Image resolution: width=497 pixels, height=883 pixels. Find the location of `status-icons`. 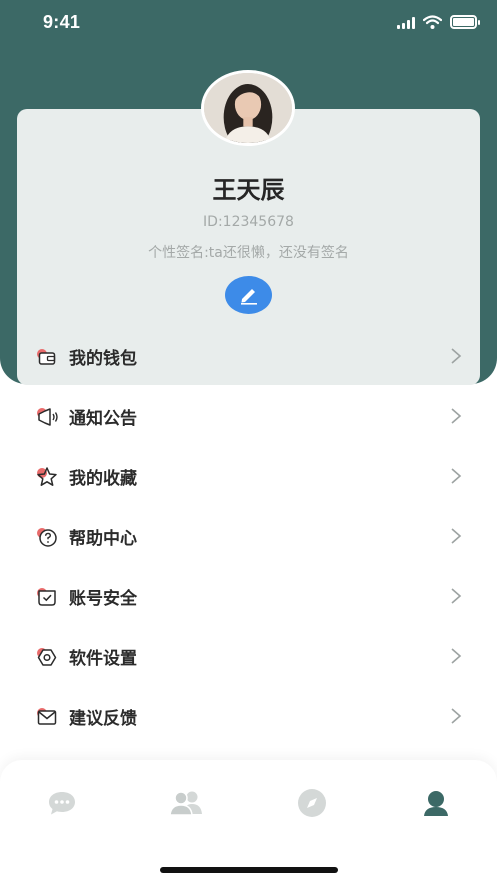

status-icons is located at coordinates (438, 22).